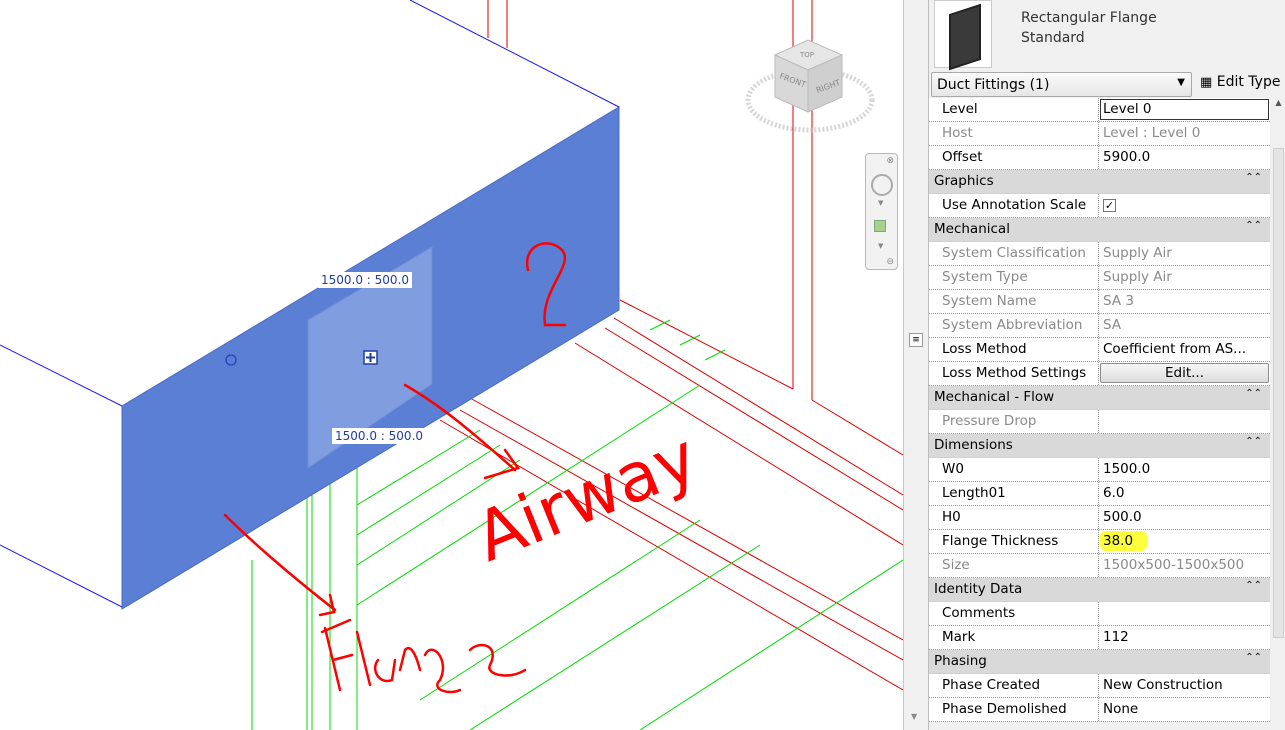 The image size is (1285, 730). What do you see at coordinates (881, 211) in the screenshot?
I see `navigation-bar: ⊗ ▼ ▼ ⊖` at bounding box center [881, 211].